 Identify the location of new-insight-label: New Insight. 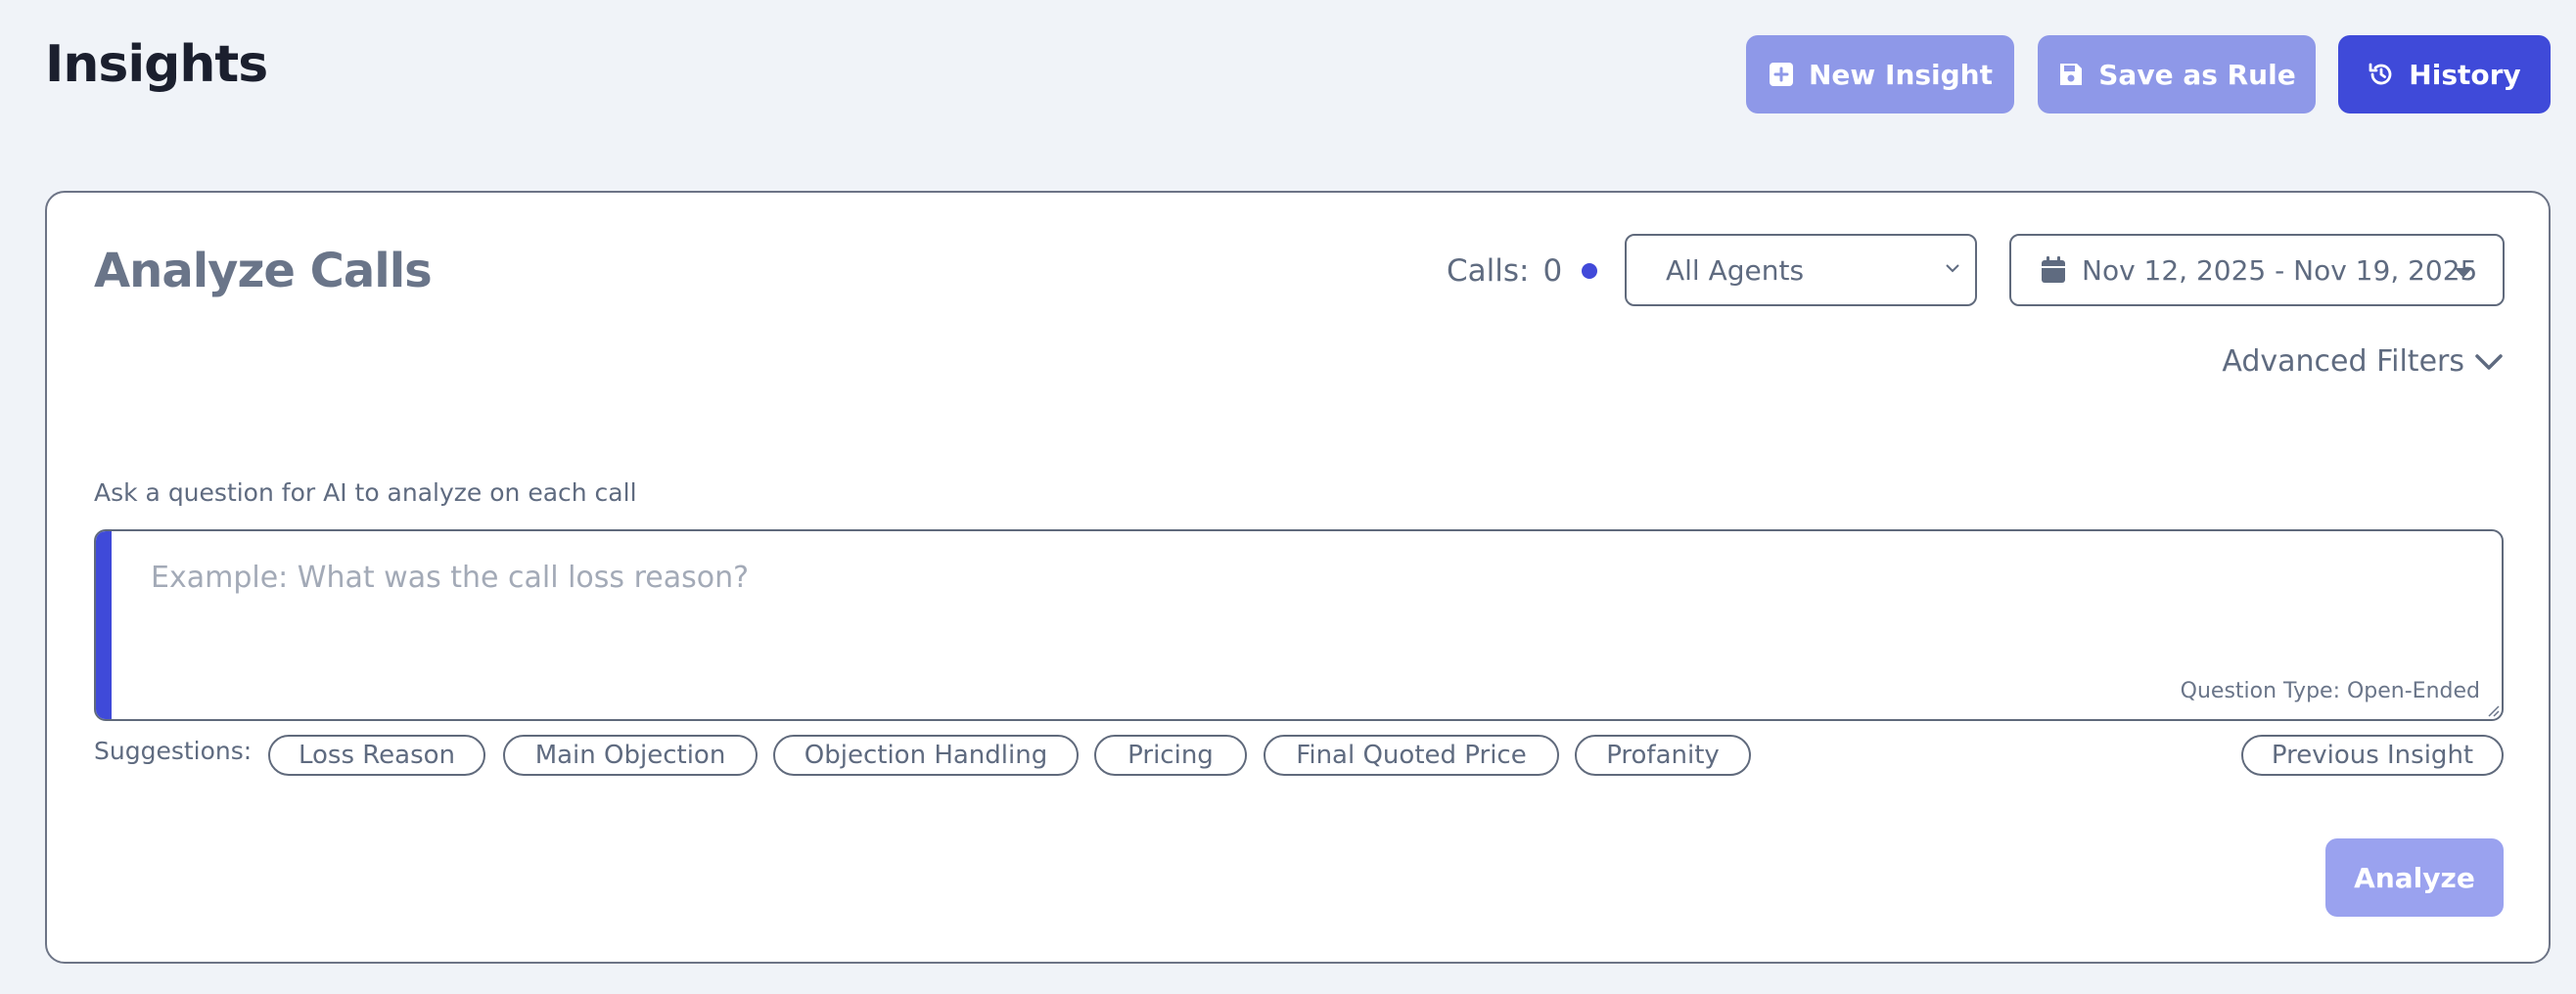
(1900, 74).